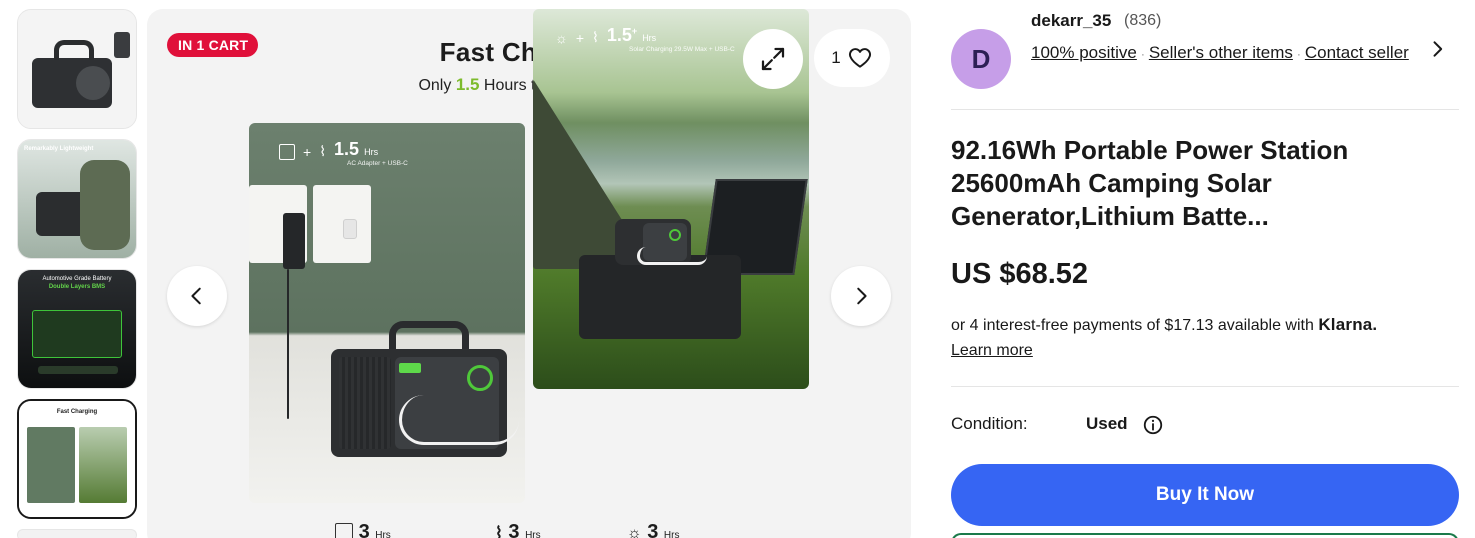 This screenshot has width=1475, height=538. What do you see at coordinates (344, 530) in the screenshot?
I see `outlet-icon-small` at bounding box center [344, 530].